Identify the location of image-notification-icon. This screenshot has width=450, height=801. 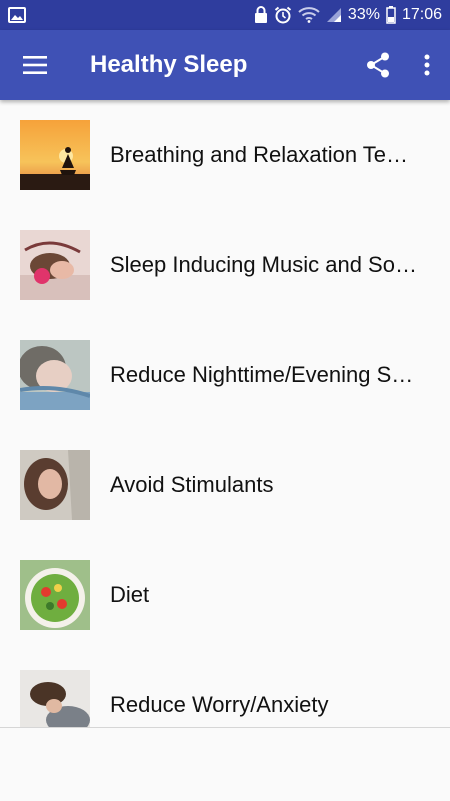
(17, 15).